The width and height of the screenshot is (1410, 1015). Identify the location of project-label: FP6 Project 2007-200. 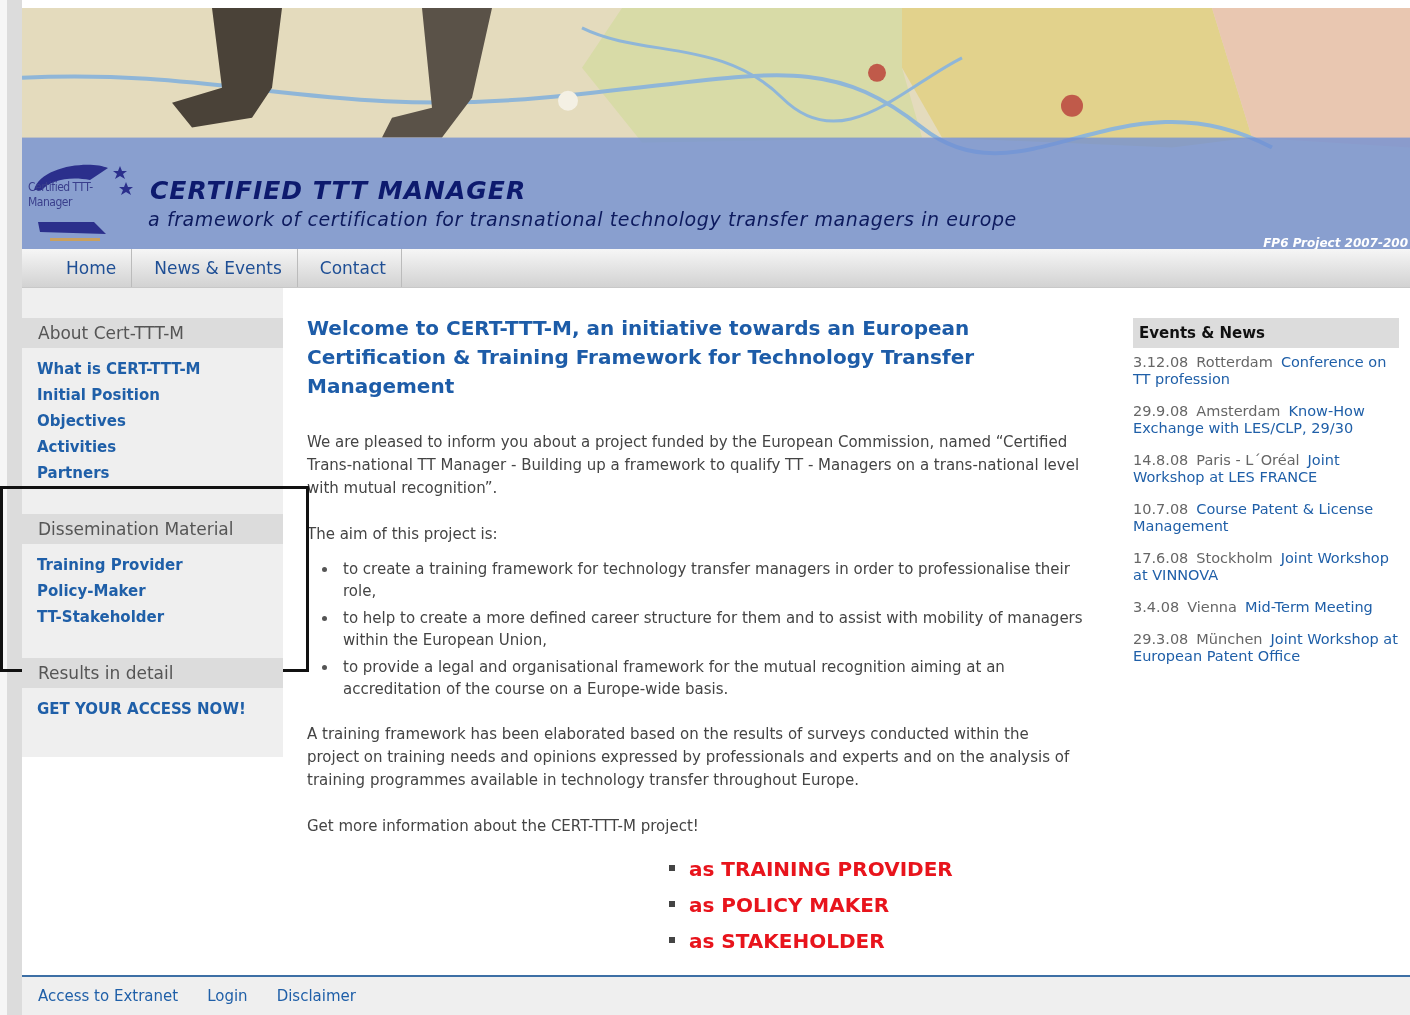
(1335, 243).